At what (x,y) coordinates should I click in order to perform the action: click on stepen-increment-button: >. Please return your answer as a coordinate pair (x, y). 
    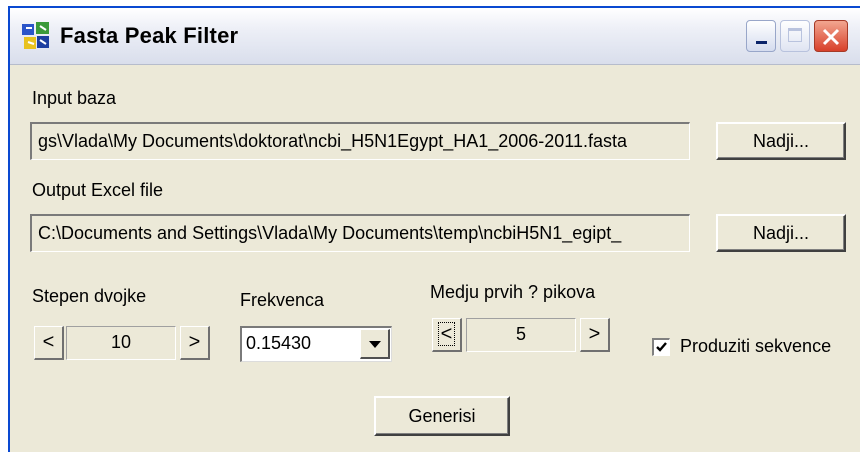
    Looking at the image, I should click on (195, 343).